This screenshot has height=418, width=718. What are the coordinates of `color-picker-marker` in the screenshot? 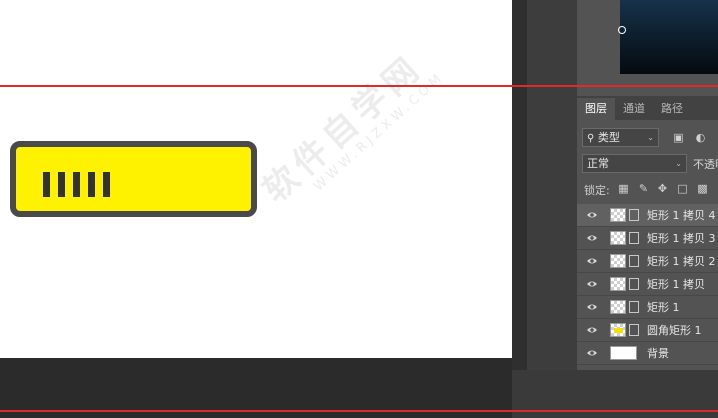 It's located at (622, 30).